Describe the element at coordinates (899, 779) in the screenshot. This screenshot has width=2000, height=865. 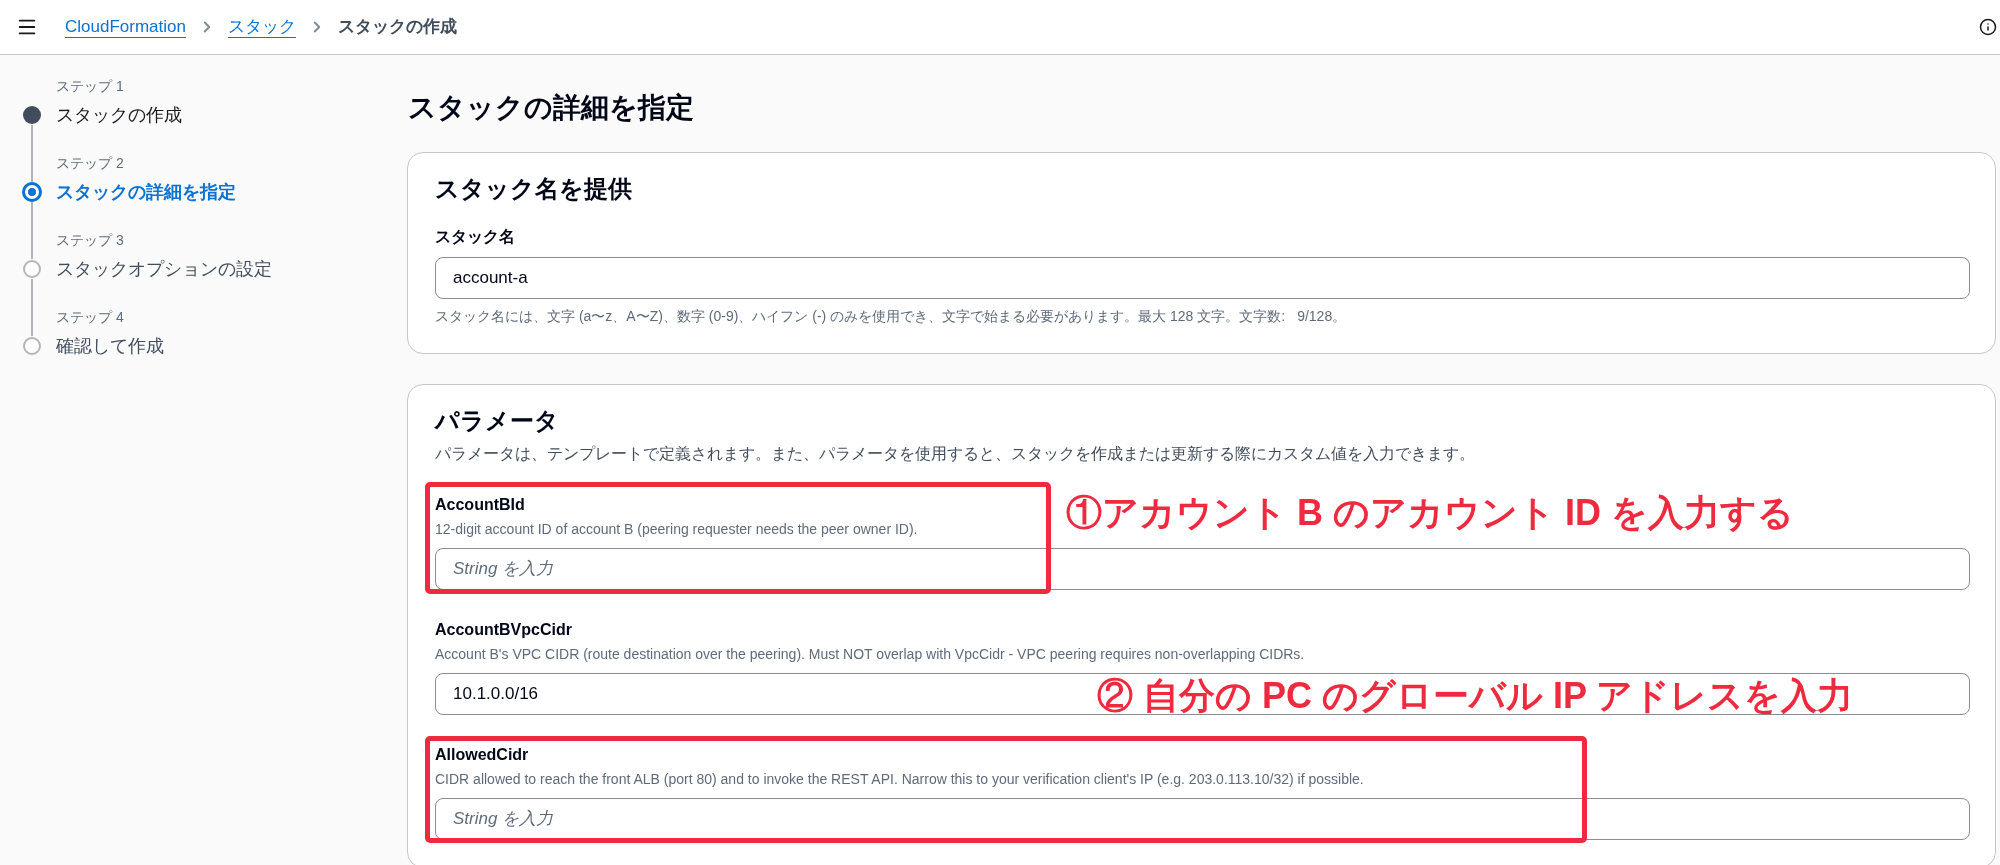
I see `parameter-description: CIDR allowed to reach the front ALB (port 80) and to invoke the REST API. Narrow this to your verification client's IP (e.g. 203.0.113.10/32) if possible.` at that location.